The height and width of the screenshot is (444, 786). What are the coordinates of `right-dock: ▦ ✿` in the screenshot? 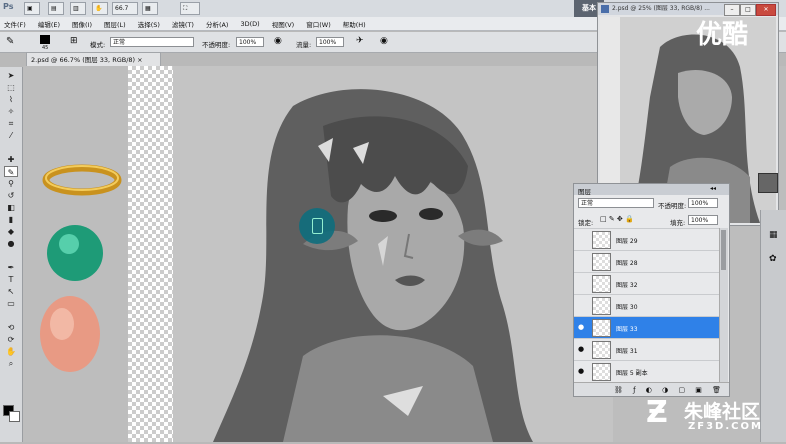 It's located at (773, 326).